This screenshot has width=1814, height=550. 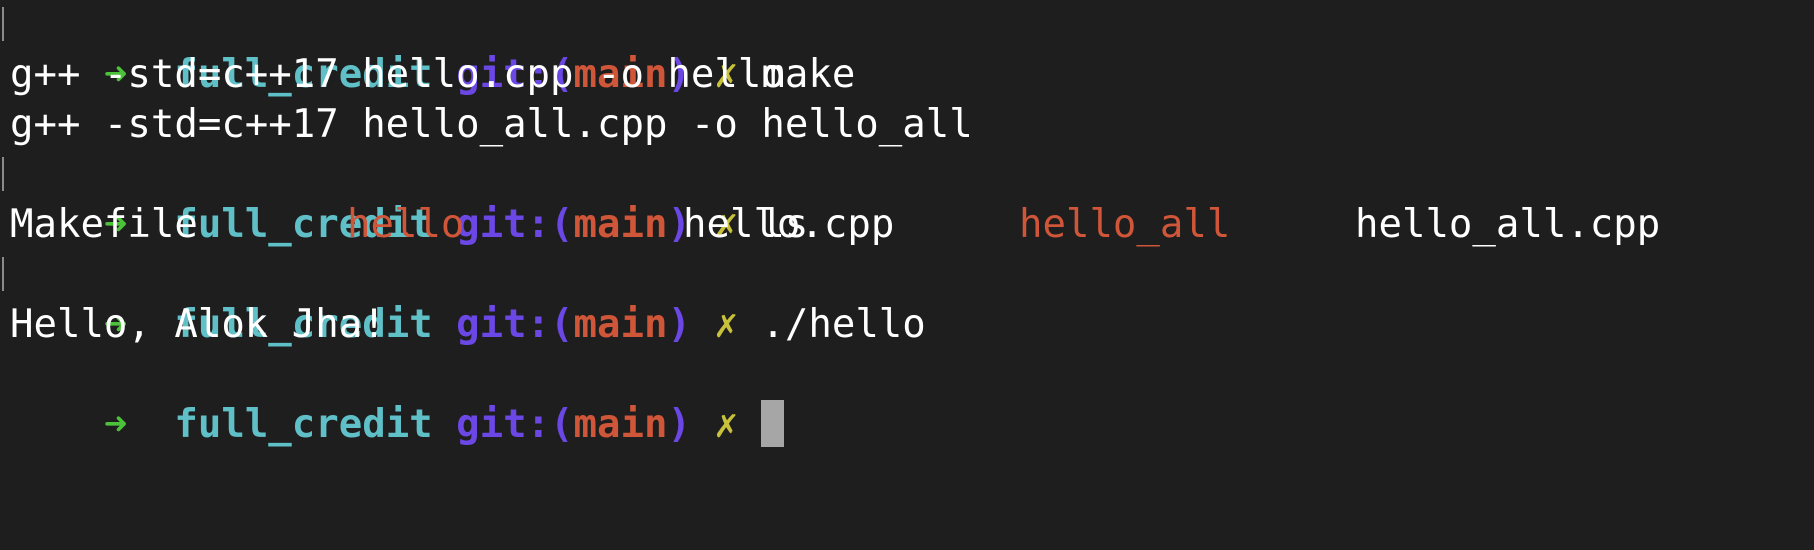 What do you see at coordinates (428, 48) in the screenshot?
I see `prompt-line: ➜ full_credit git:(main) ✗ make` at bounding box center [428, 48].